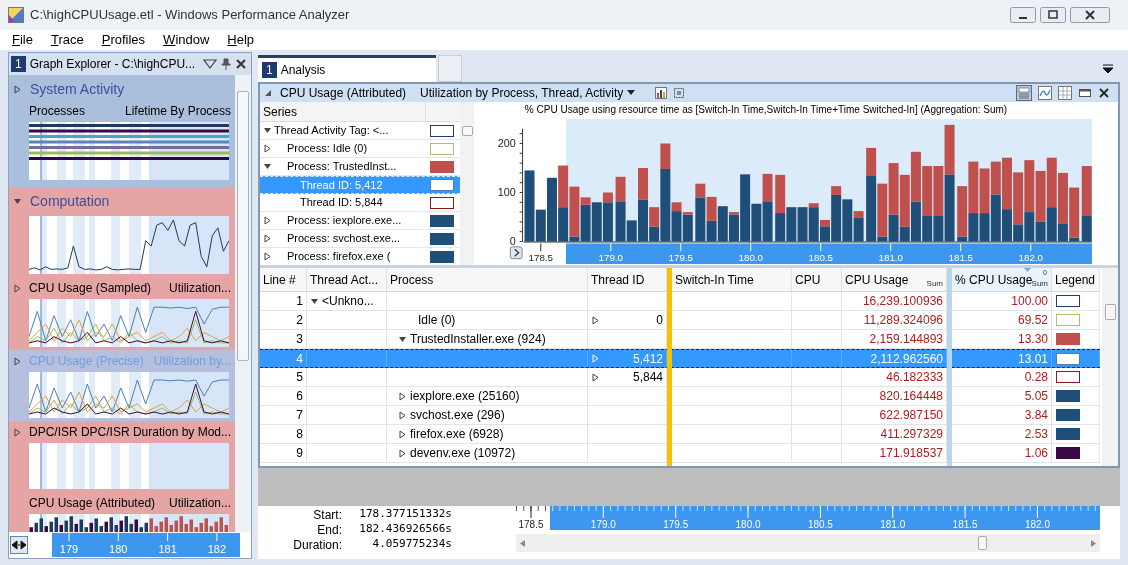 The height and width of the screenshot is (565, 1128). I want to click on collapse-icon, so click(268, 93).